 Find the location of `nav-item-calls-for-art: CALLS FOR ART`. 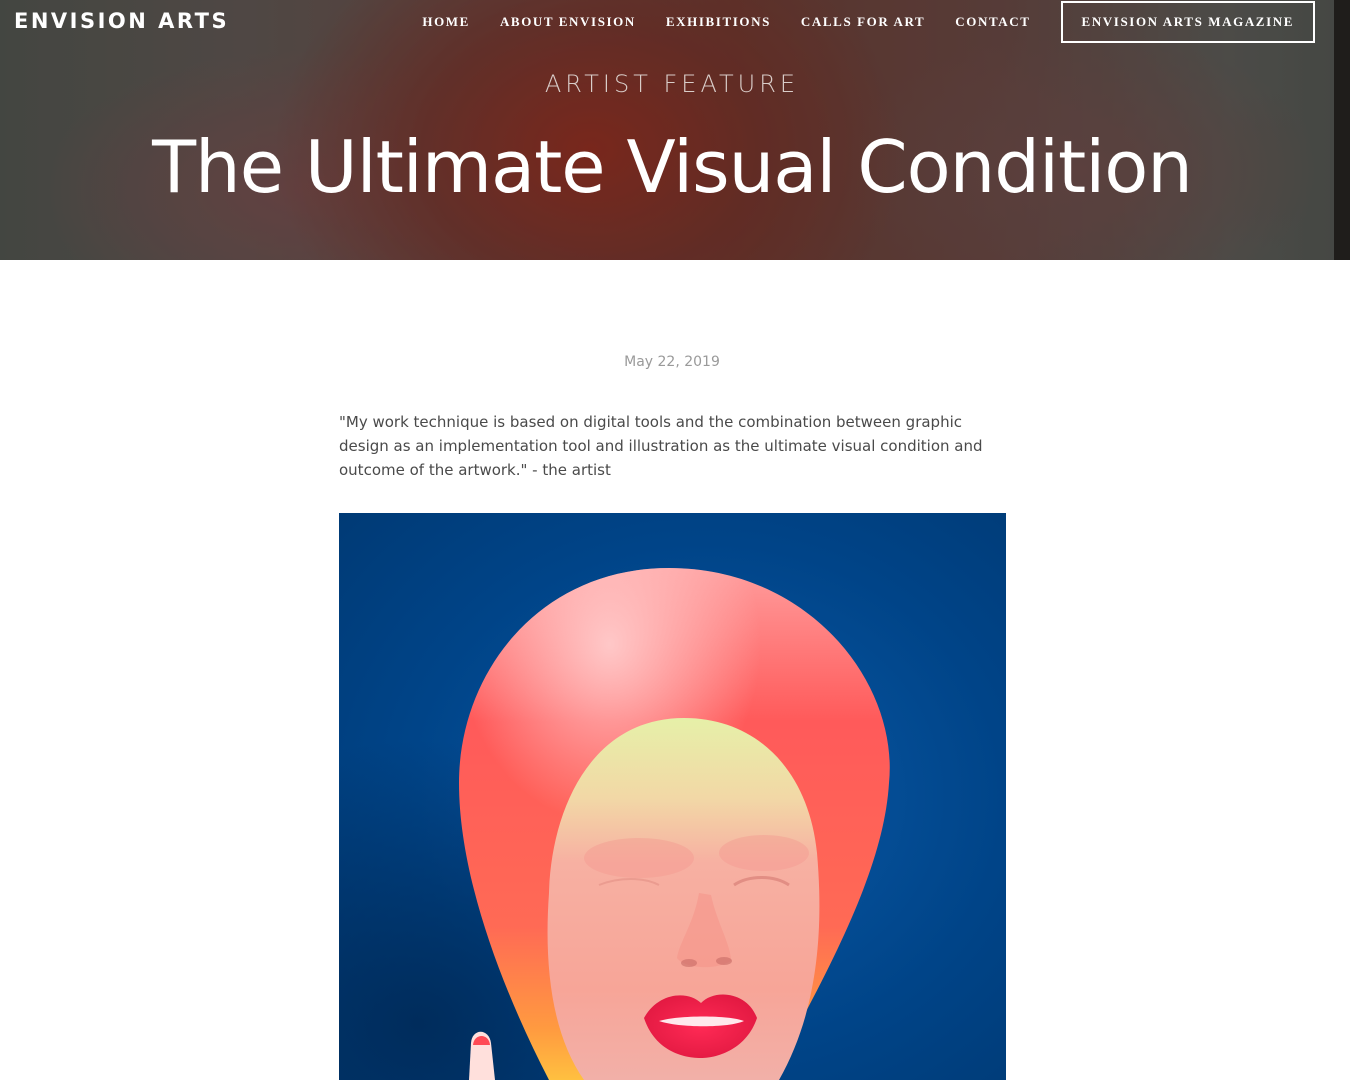

nav-item-calls-for-art: CALLS FOR ART is located at coordinates (863, 22).